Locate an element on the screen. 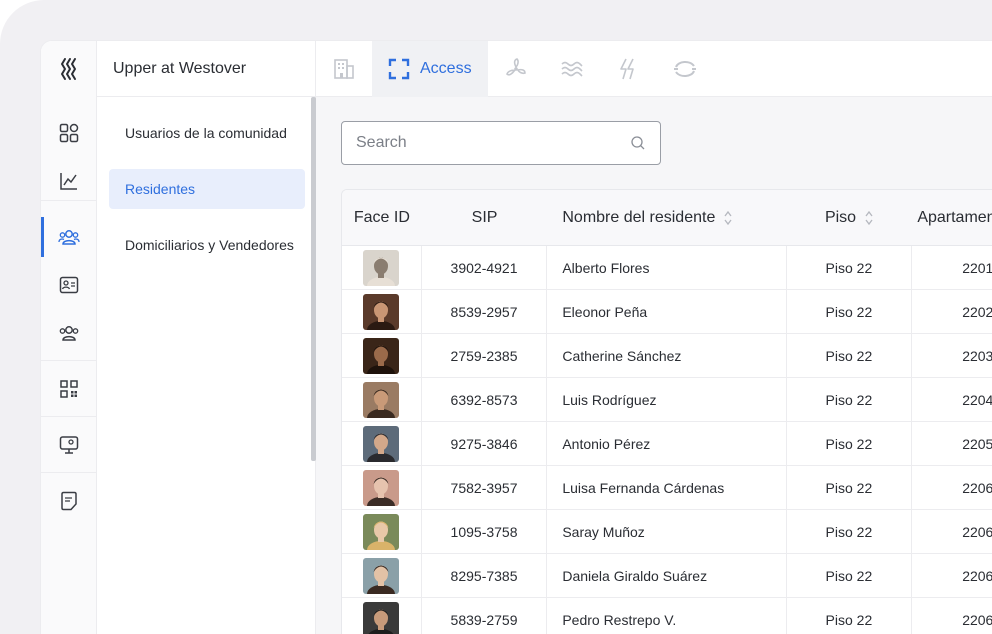 Image resolution: width=992 pixels, height=634 pixels. sip-cell: 5839-2759 is located at coordinates (485, 616).